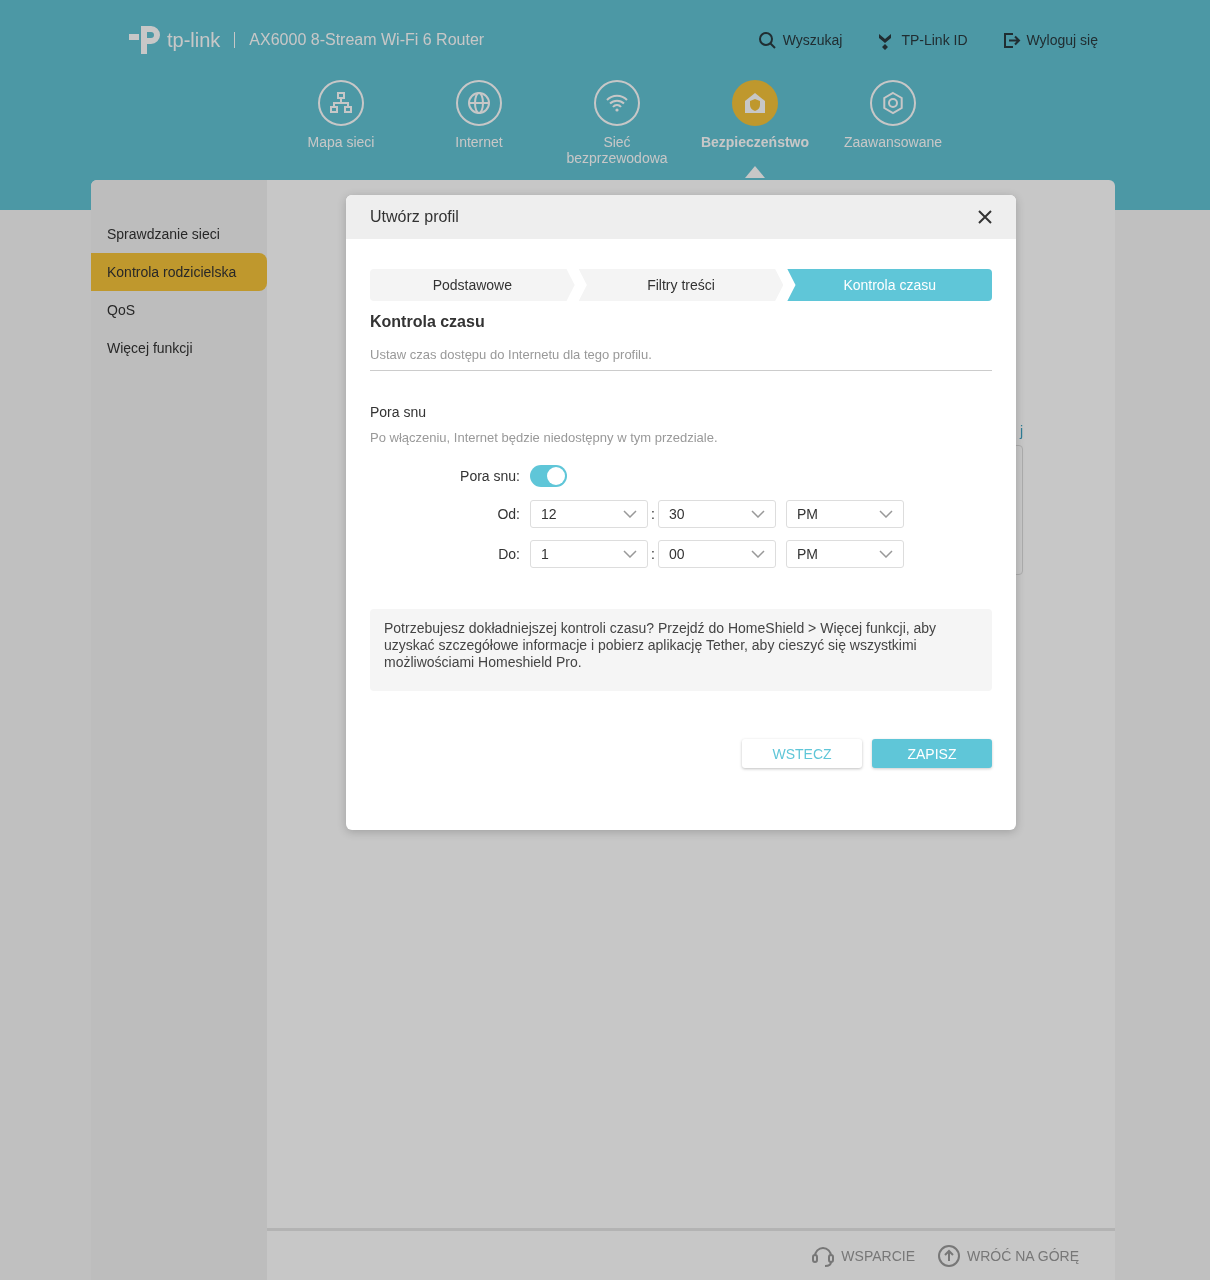 Image resolution: width=1210 pixels, height=1280 pixels. What do you see at coordinates (681, 650) in the screenshot?
I see `info-note: Potrzebujesz dokładniejszej kontroli czasu? Przejdź do HomeShield > Więcej funkcji, aby uzyskać szczegółowe informacje i pobierz aplikację Tether, aby cieszyć się wszystkimi możliwościami Homeshield Pro.` at bounding box center [681, 650].